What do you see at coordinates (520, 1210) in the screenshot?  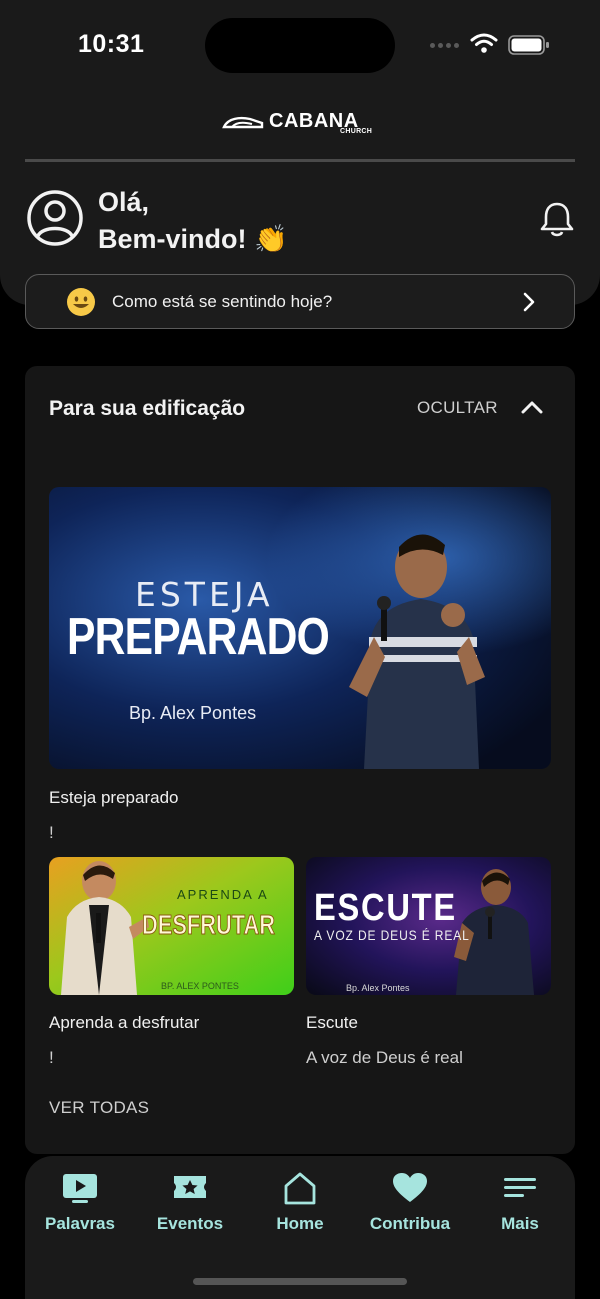 I see `tab-mais: Mais` at bounding box center [520, 1210].